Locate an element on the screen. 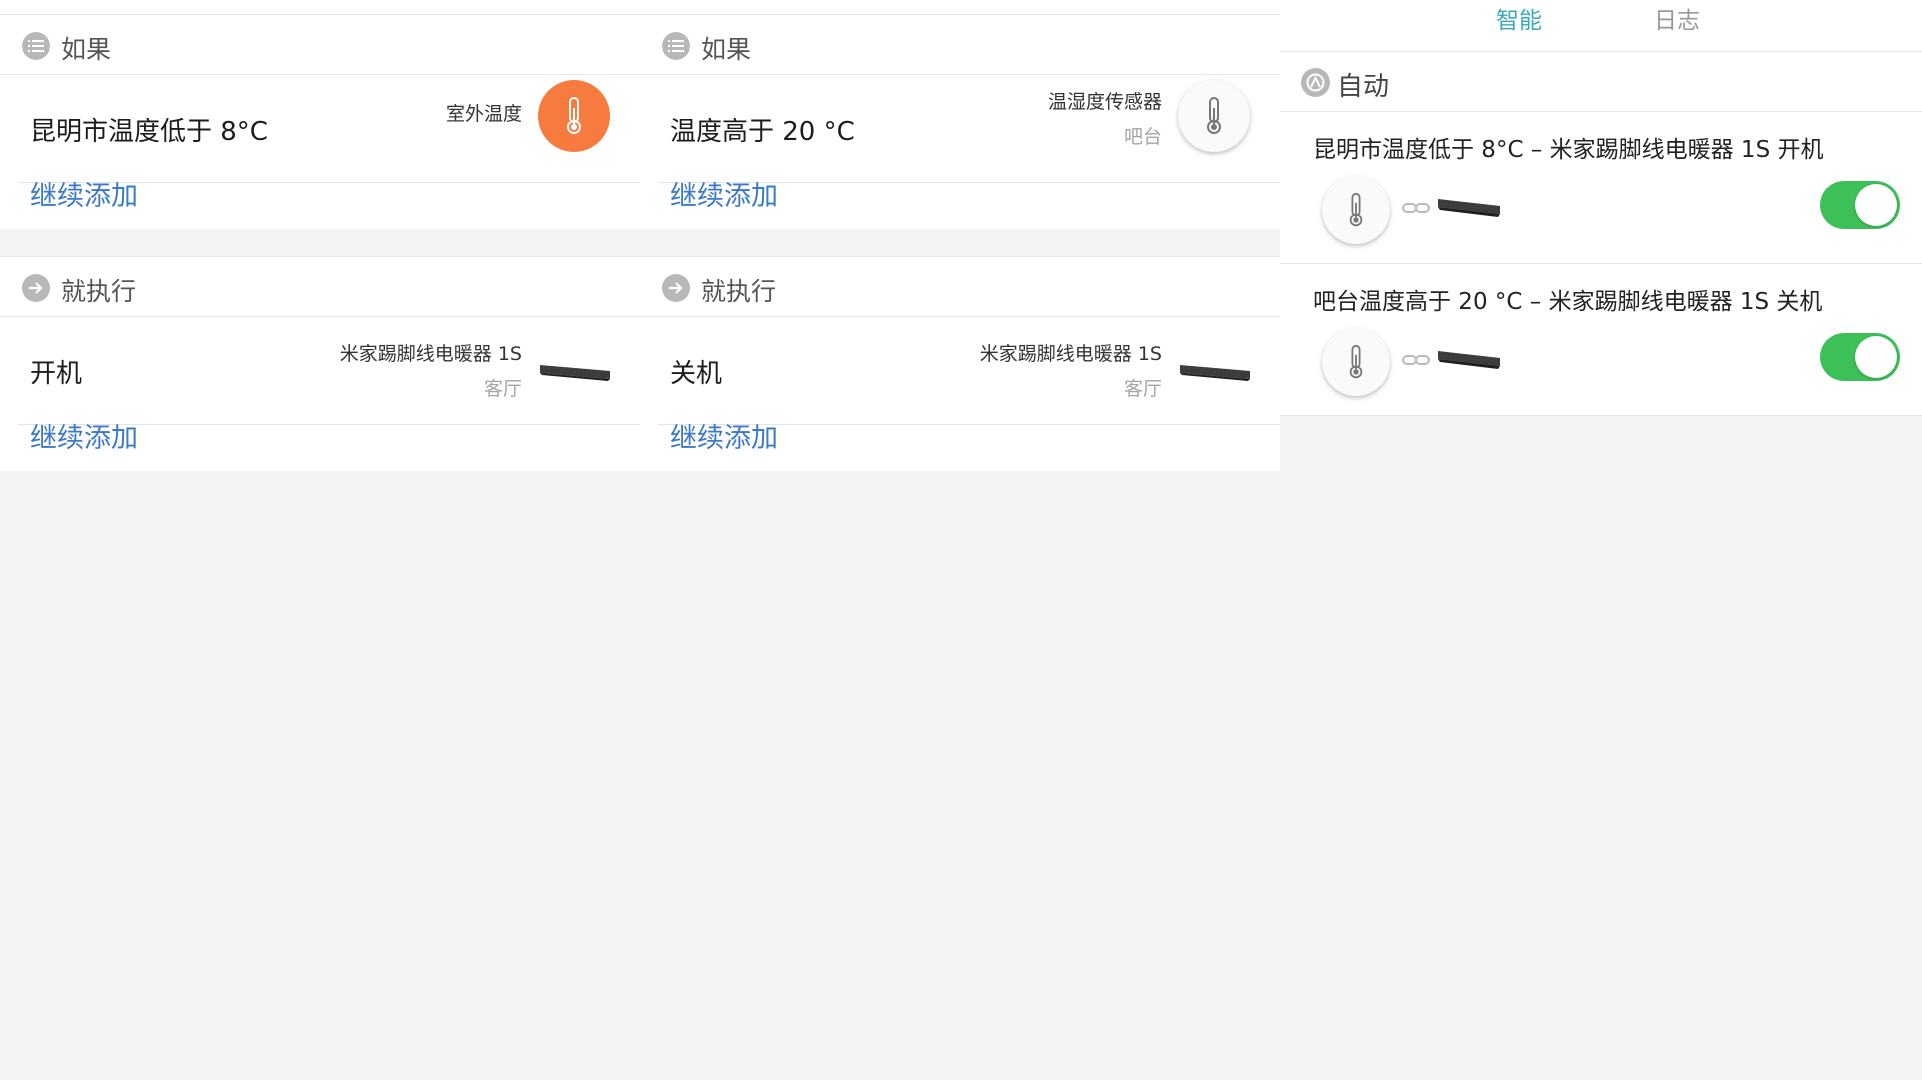 This screenshot has width=1922, height=1080. then-section: 就执行 开机 米家踢脚线电暖器 1S 客厅 继续添加 is located at coordinates (320, 363).